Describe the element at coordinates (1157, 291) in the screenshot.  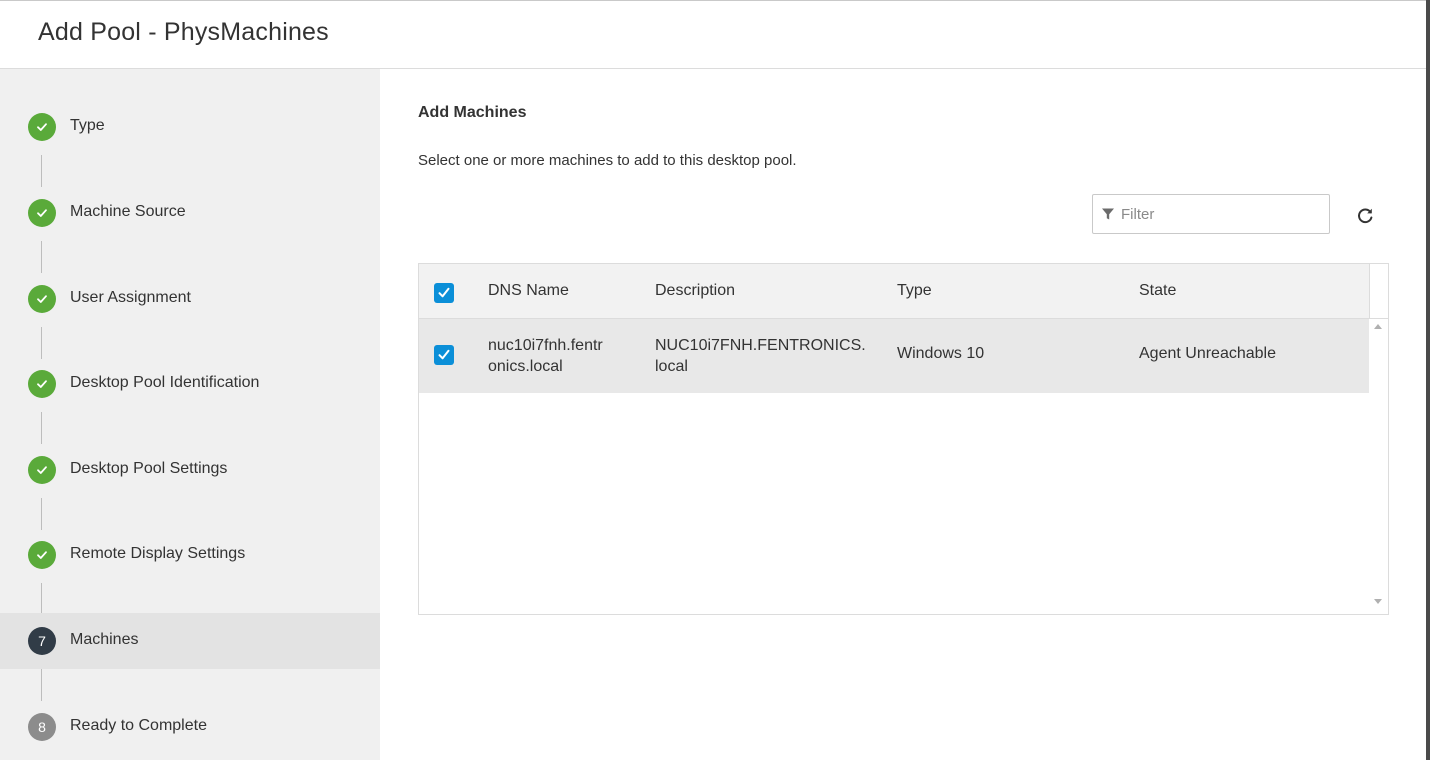
I see `column-header-state: State` at that location.